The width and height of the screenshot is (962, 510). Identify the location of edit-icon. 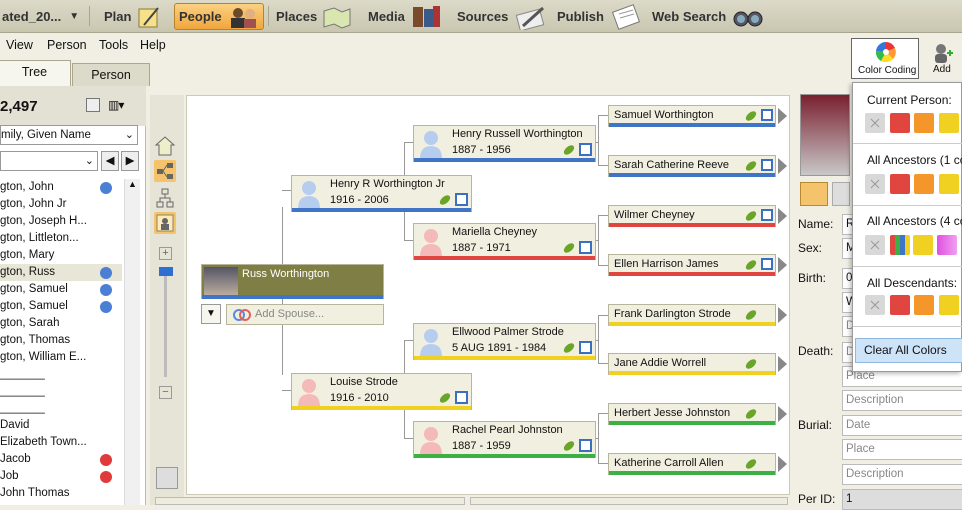
(814, 194).